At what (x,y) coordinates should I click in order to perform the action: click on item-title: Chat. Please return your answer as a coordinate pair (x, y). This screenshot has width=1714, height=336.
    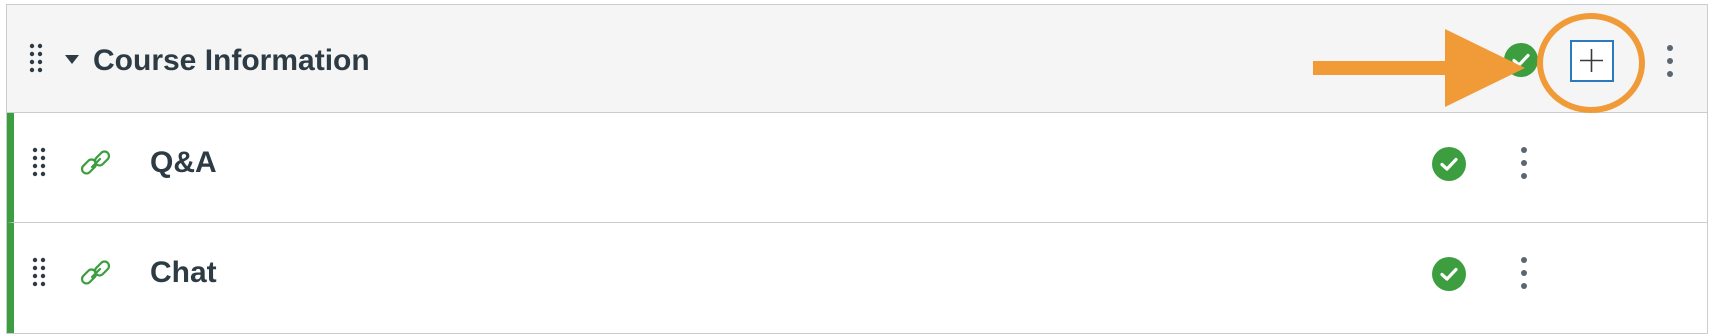
    Looking at the image, I should click on (183, 273).